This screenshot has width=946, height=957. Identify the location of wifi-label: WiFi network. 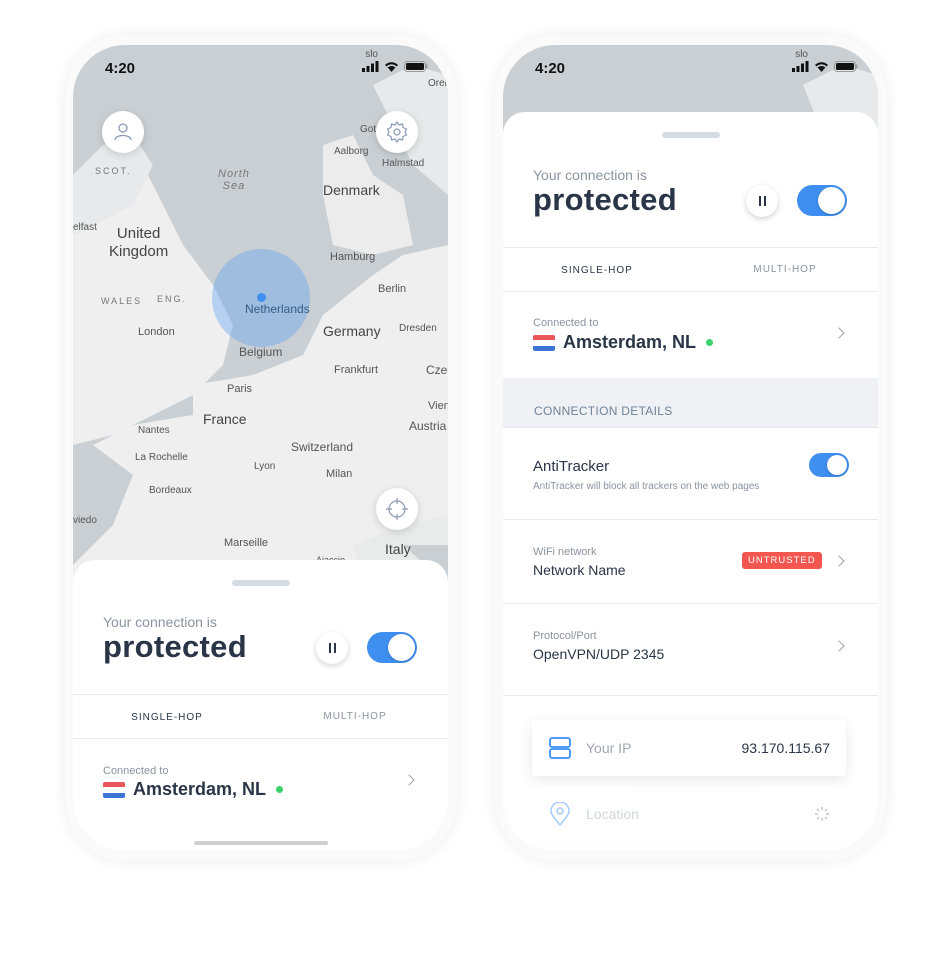
(565, 552).